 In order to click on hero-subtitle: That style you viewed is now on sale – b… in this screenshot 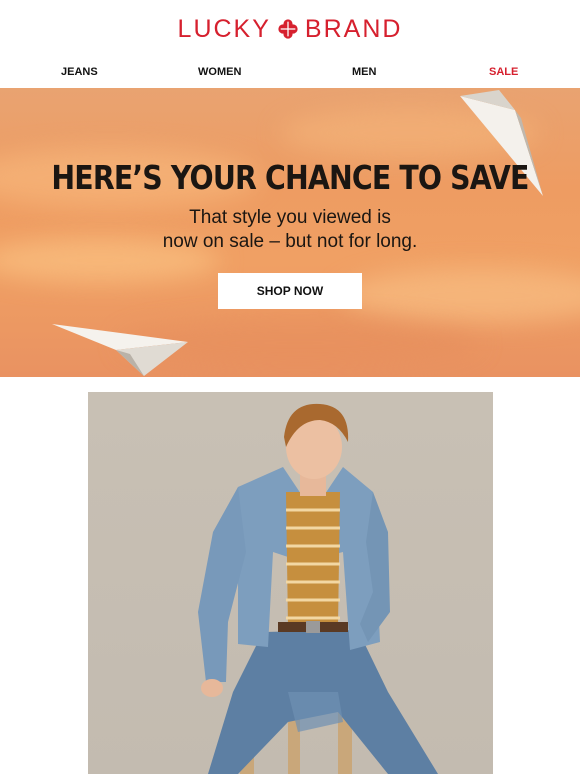, I will do `click(290, 230)`.